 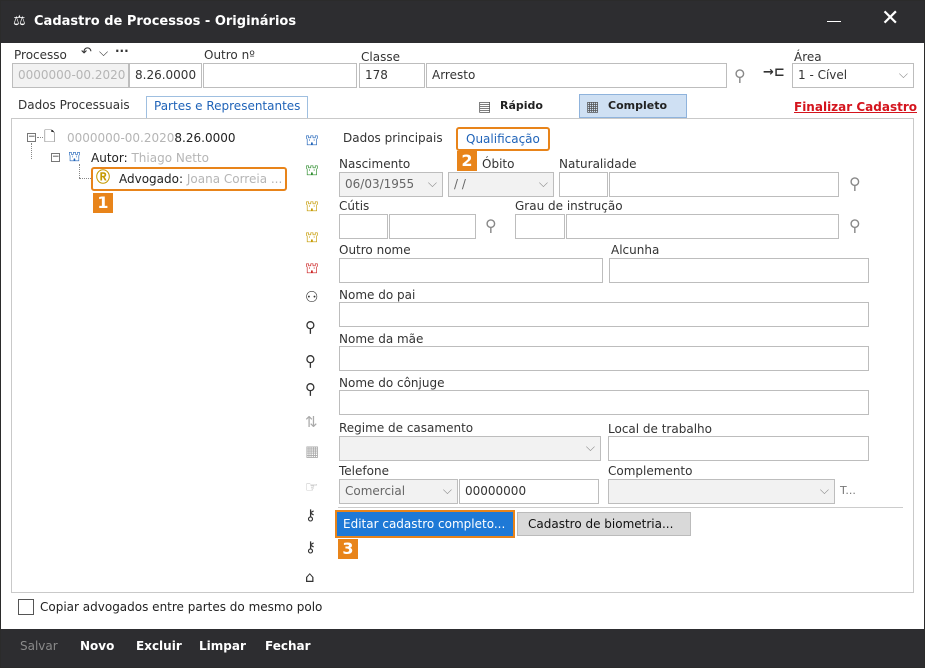 What do you see at coordinates (312, 140) in the screenshot?
I see `party-blue-icon: ⛫` at bounding box center [312, 140].